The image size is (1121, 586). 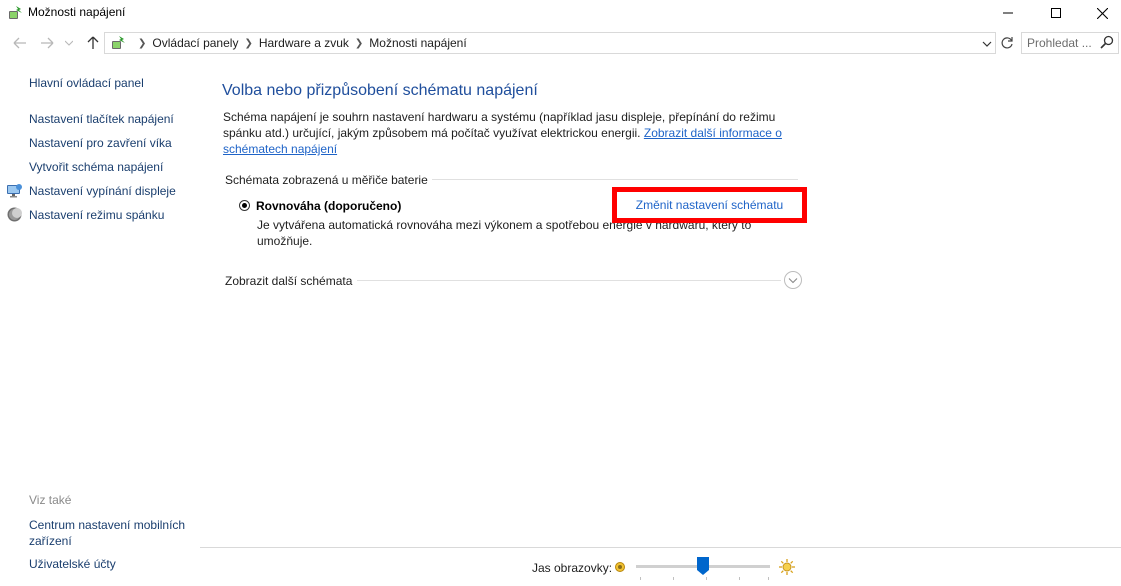 I want to click on minimize-button, so click(x=1008, y=13).